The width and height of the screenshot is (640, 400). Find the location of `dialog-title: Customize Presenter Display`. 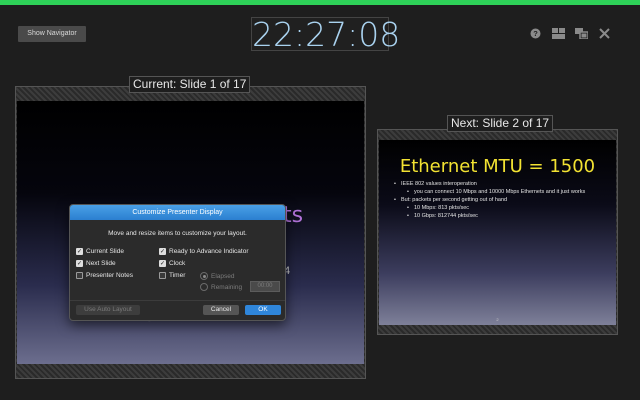

dialog-title: Customize Presenter Display is located at coordinates (177, 212).